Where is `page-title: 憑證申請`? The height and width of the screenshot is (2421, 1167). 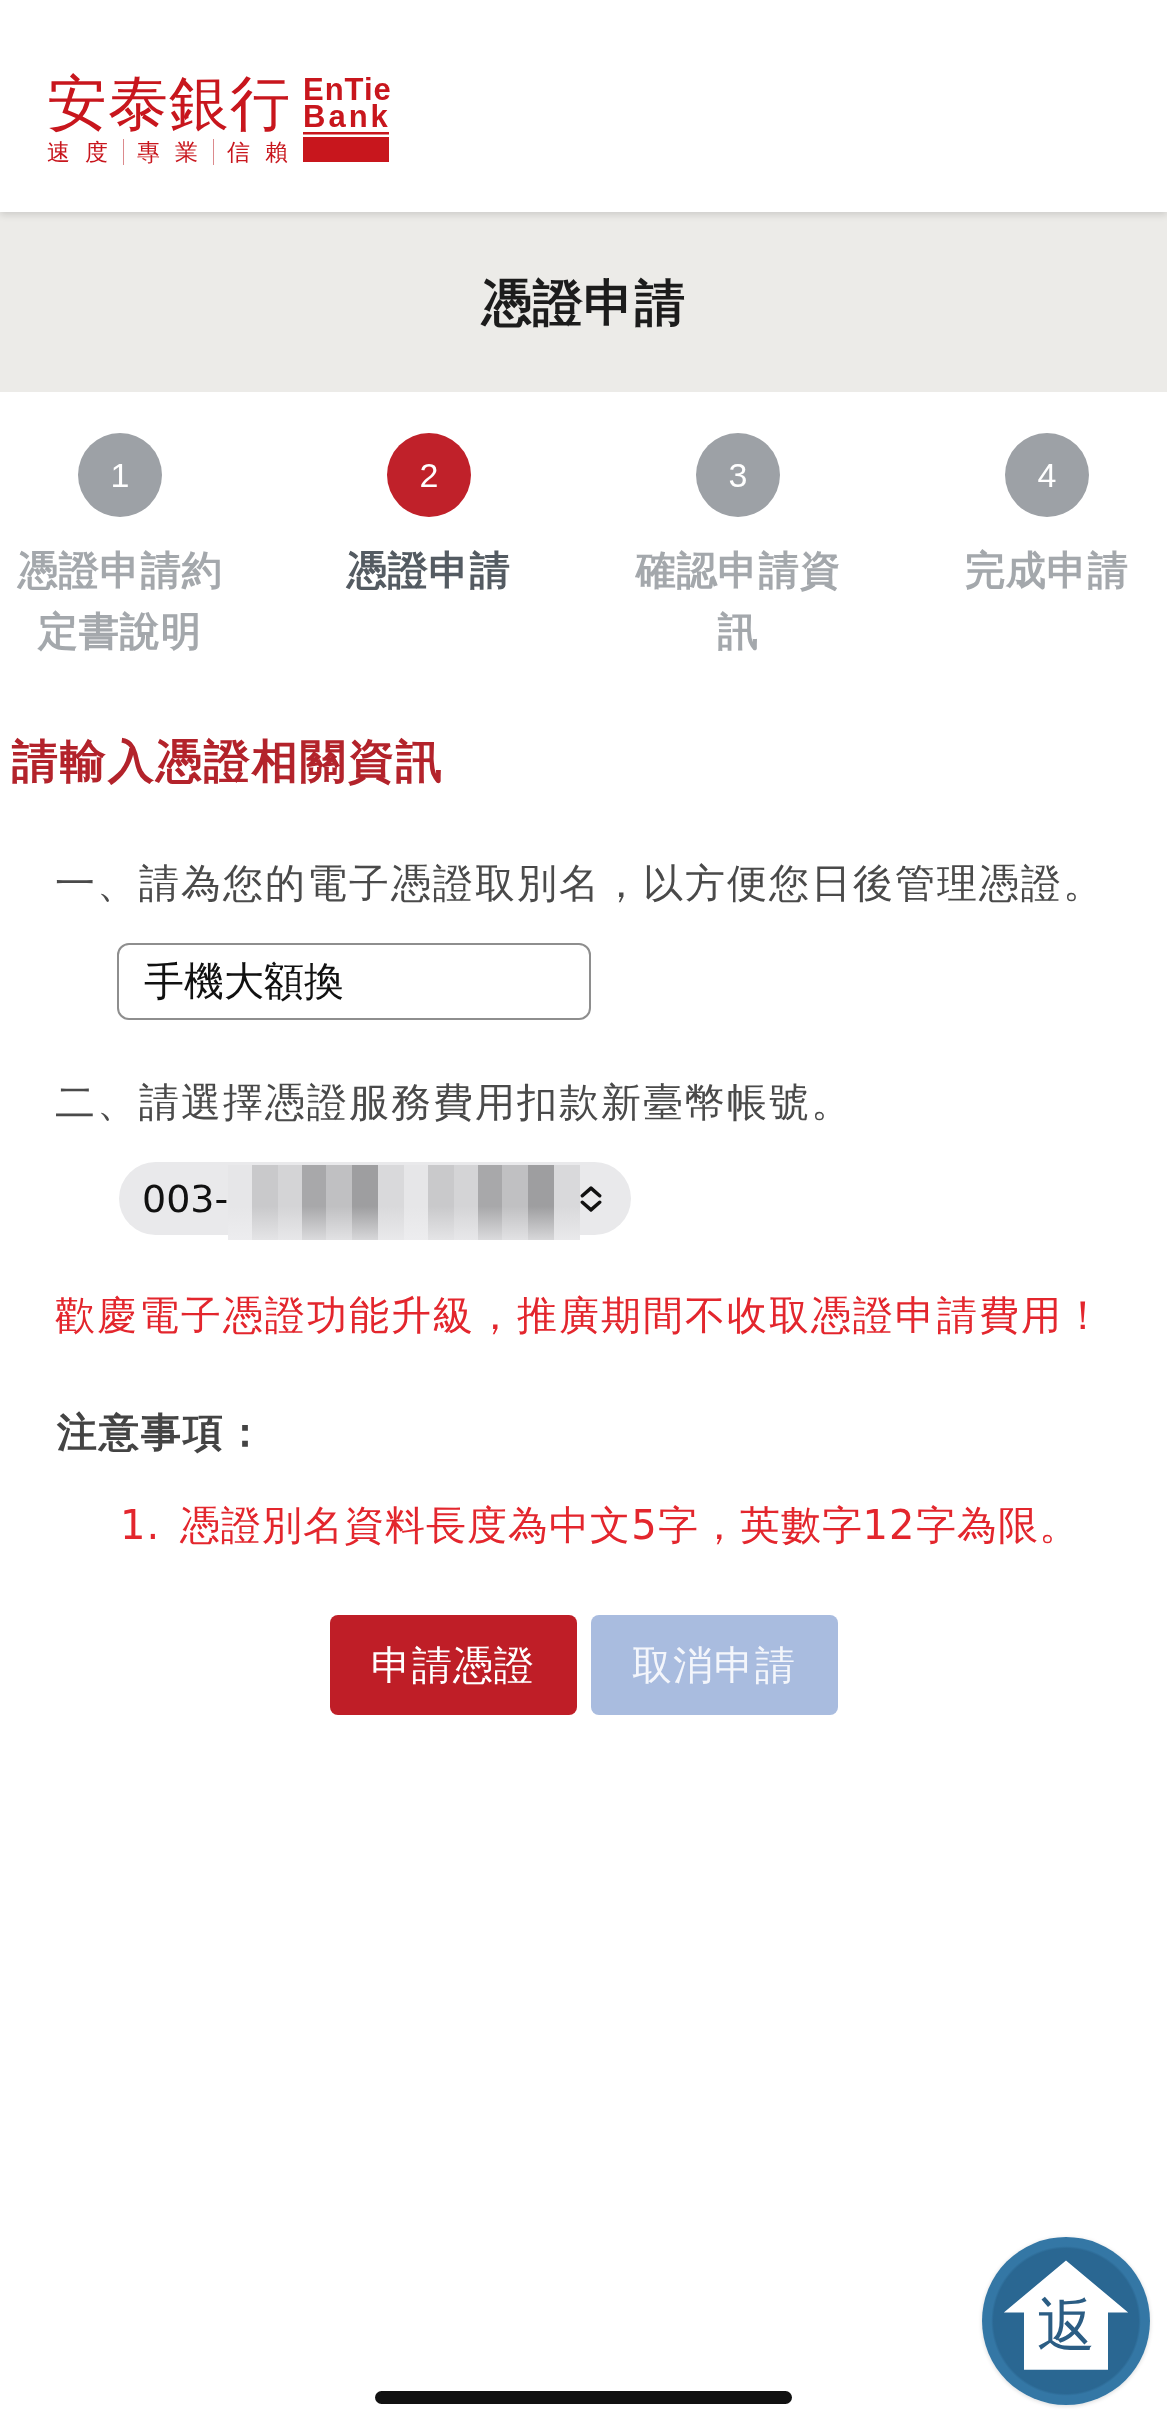
page-title: 憑證申請 is located at coordinates (583, 303).